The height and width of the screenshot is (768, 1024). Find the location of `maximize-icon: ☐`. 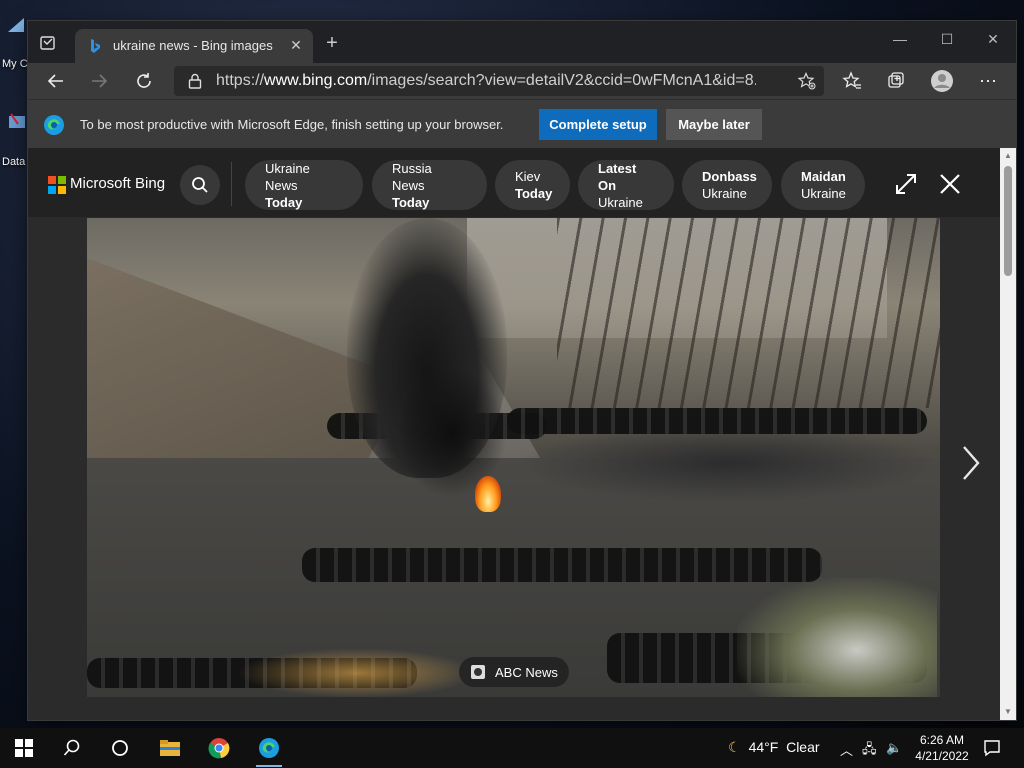

maximize-icon: ☐ is located at coordinates (947, 39).